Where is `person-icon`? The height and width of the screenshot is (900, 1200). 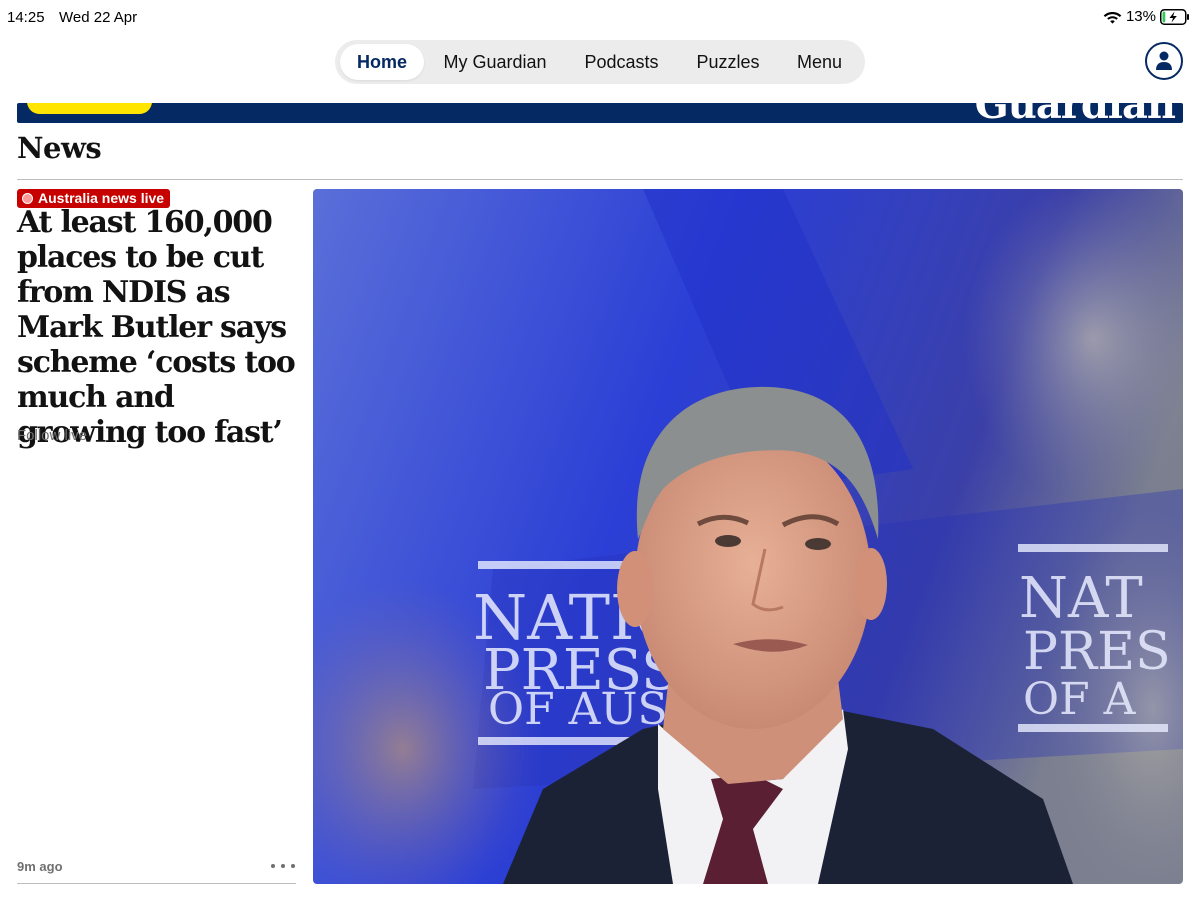
person-icon is located at coordinates (1164, 60).